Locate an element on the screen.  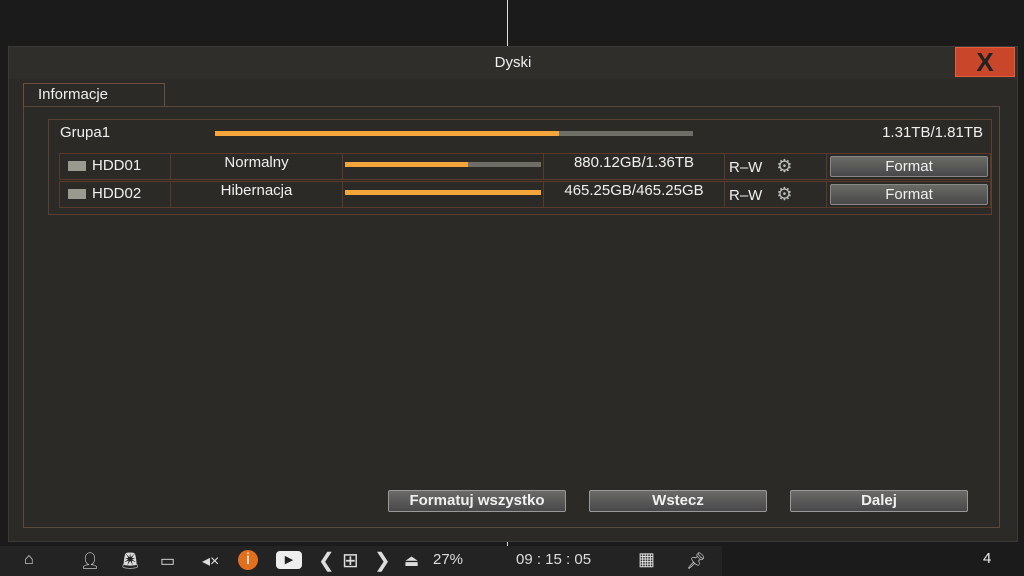
group-usage-fill is located at coordinates (387, 133).